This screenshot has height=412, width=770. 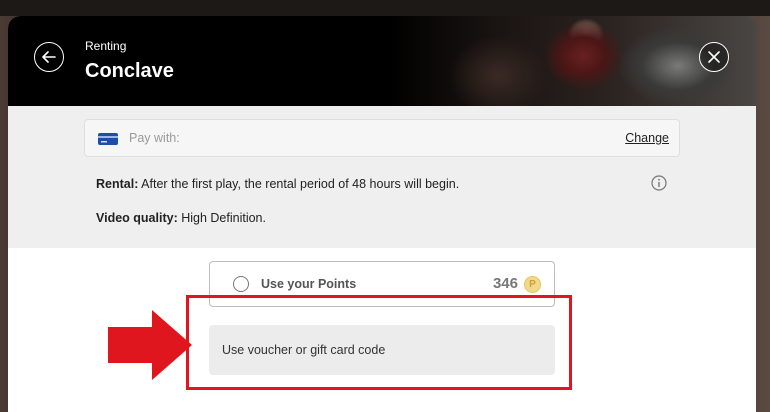 What do you see at coordinates (385, 8) in the screenshot?
I see `top-strip` at bounding box center [385, 8].